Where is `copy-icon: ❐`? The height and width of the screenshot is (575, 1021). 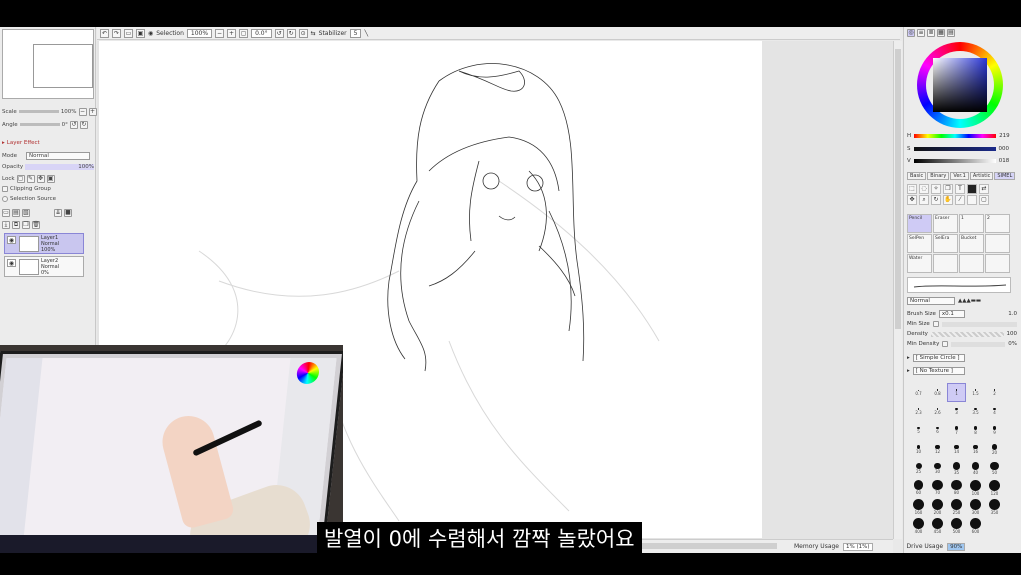 copy-icon: ❐ is located at coordinates (26, 224).